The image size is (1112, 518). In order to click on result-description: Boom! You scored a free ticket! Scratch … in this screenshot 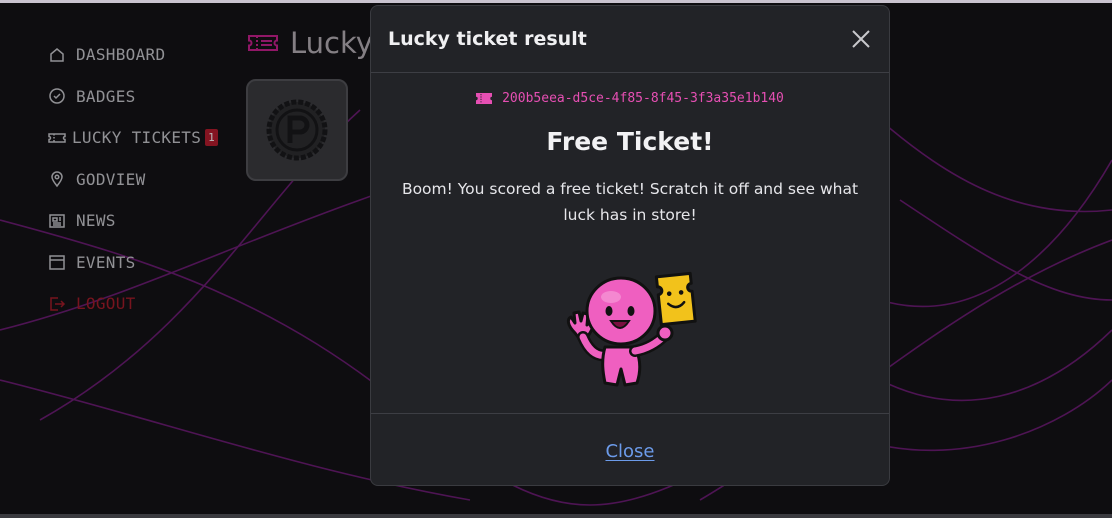, I will do `click(630, 202)`.